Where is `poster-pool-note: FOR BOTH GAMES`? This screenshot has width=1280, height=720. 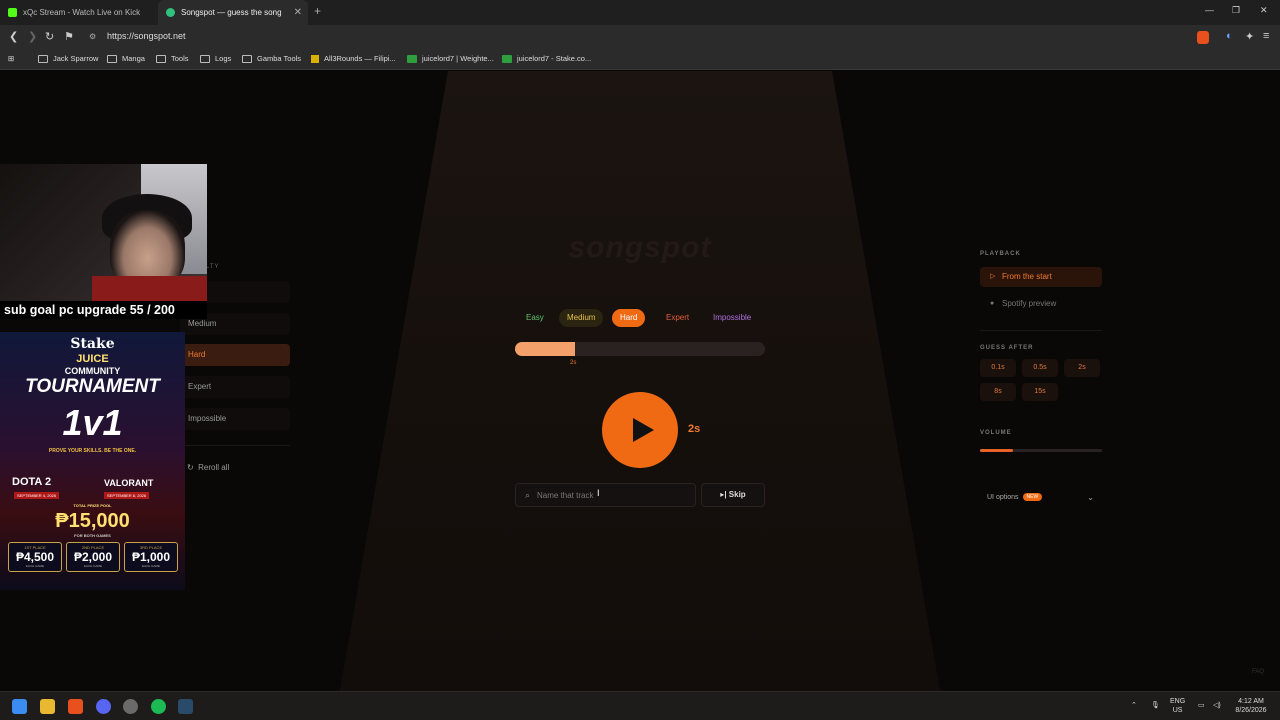 poster-pool-note: FOR BOTH GAMES is located at coordinates (92, 535).